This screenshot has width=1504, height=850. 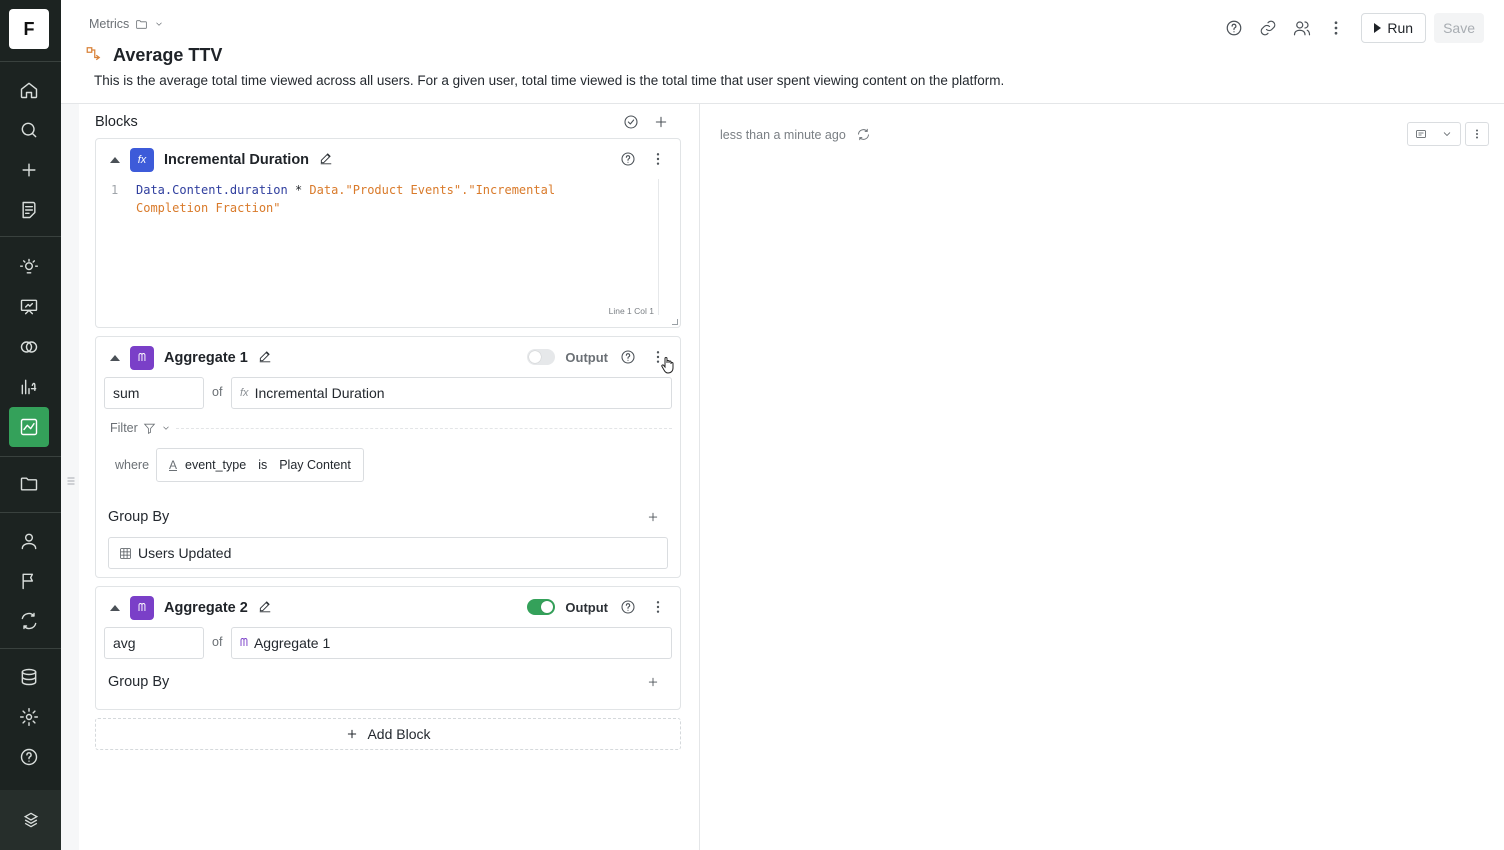 I want to click on aggregation-source-select: ᗰ Aggregate 1, so click(x=451, y=643).